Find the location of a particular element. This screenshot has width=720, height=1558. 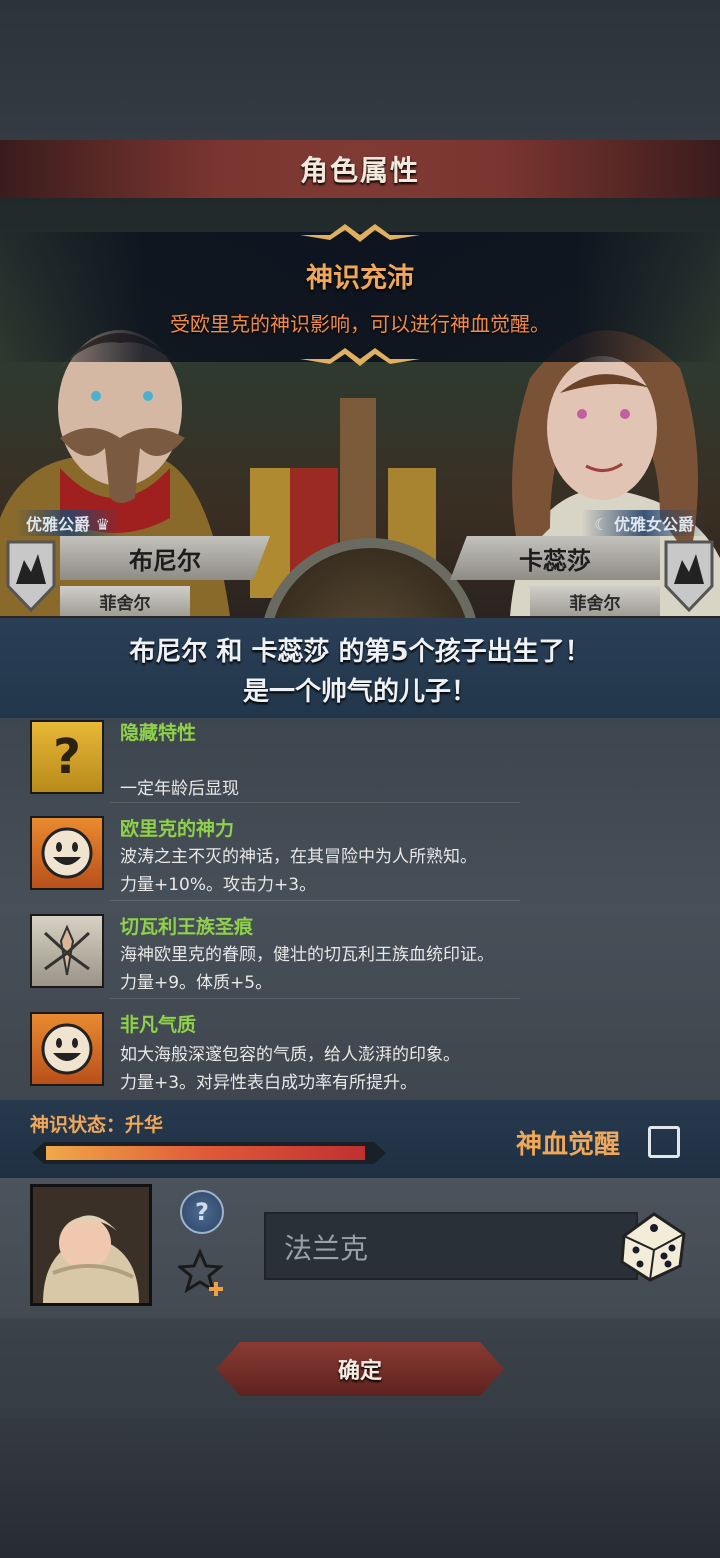

trait-name: 欧里克的神力 is located at coordinates (177, 829).